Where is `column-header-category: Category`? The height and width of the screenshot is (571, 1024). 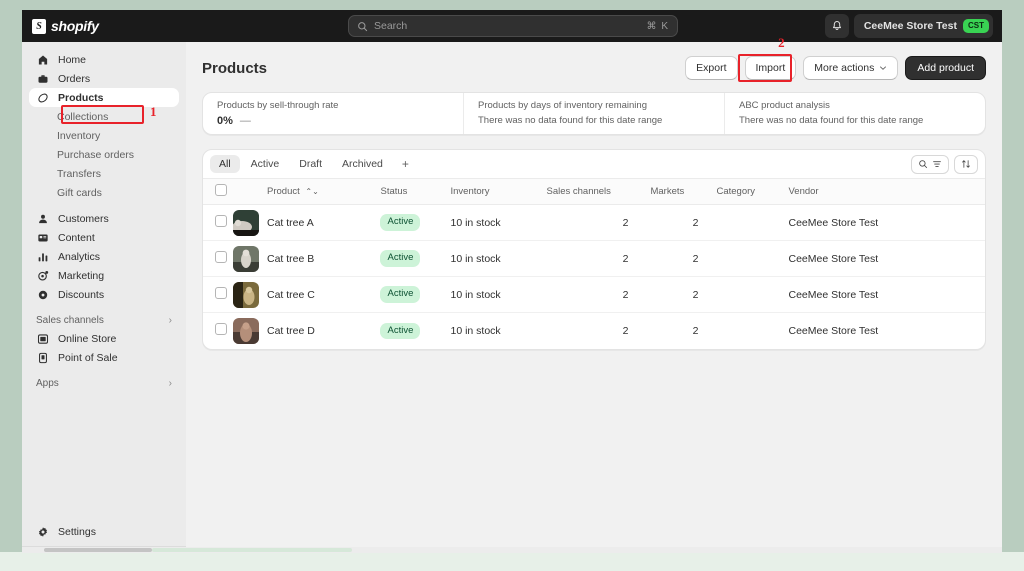
column-header-category: Category is located at coordinates (752, 192).